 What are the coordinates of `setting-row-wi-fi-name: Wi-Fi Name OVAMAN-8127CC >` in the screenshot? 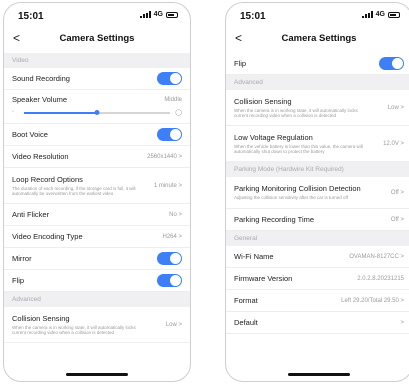 It's located at (317, 257).